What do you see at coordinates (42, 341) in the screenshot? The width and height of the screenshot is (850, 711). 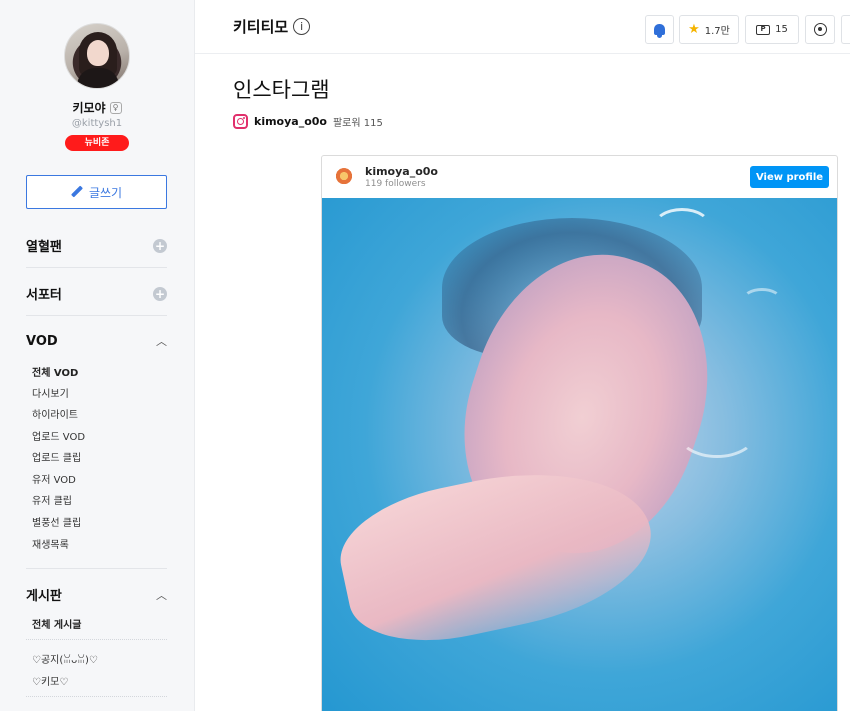 I see `section-vod-label: VOD` at bounding box center [42, 341].